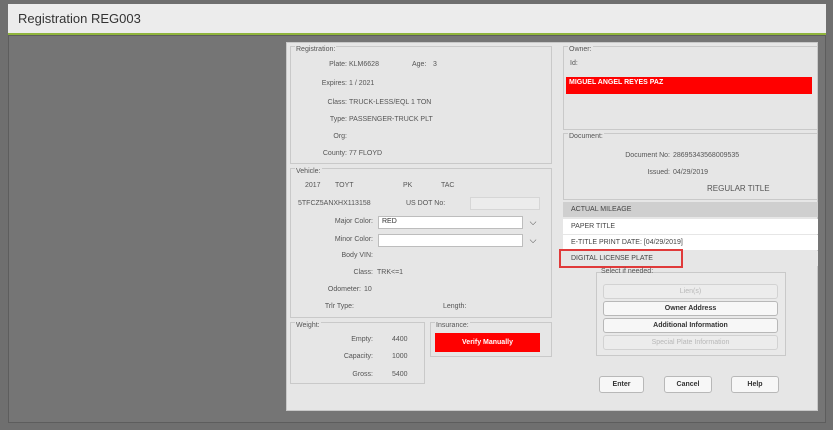 Image resolution: width=833 pixels, height=430 pixels. Describe the element at coordinates (313, 185) in the screenshot. I see `vehicle-year: 2017` at that location.